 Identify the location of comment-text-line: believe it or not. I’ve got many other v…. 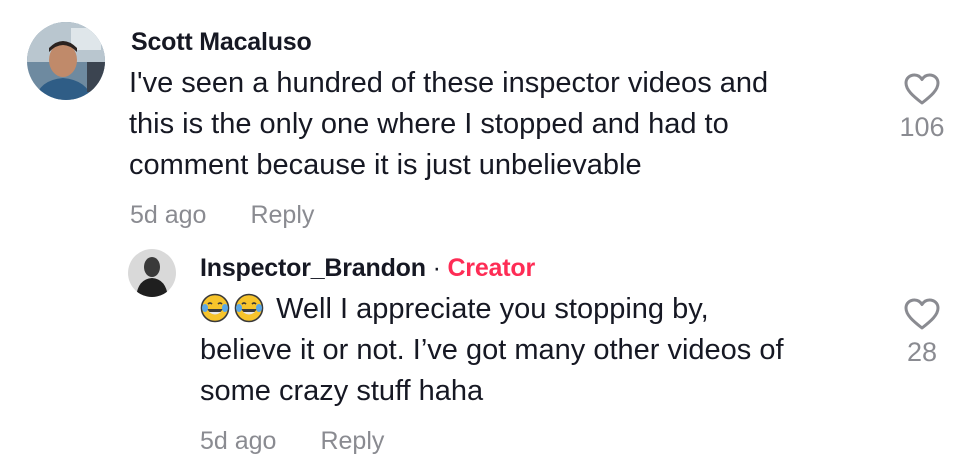
(492, 350).